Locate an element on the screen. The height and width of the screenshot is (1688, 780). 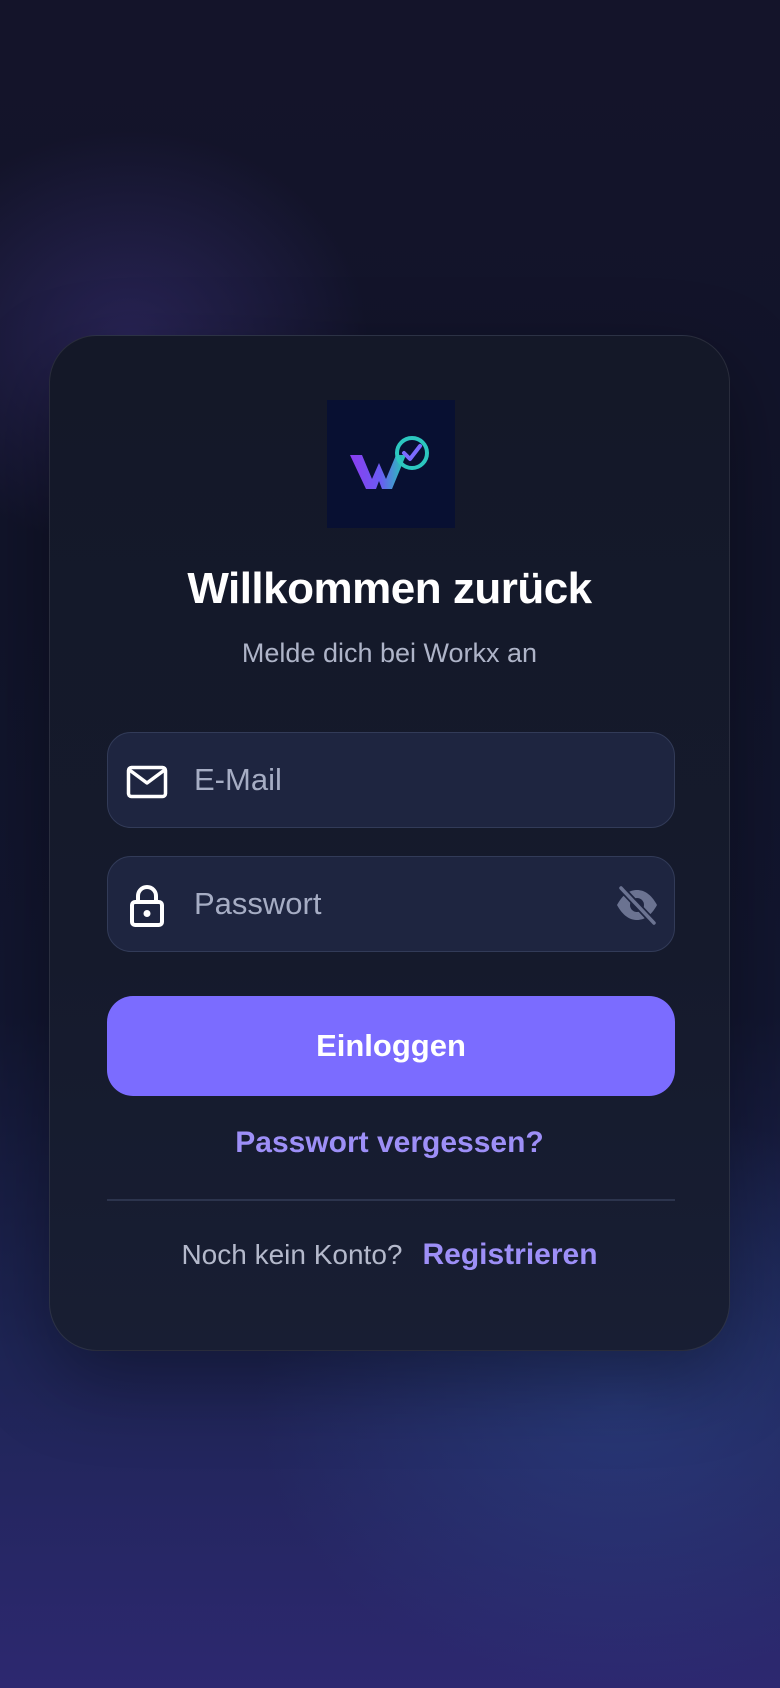
login-button: Einloggen is located at coordinates (391, 1046).